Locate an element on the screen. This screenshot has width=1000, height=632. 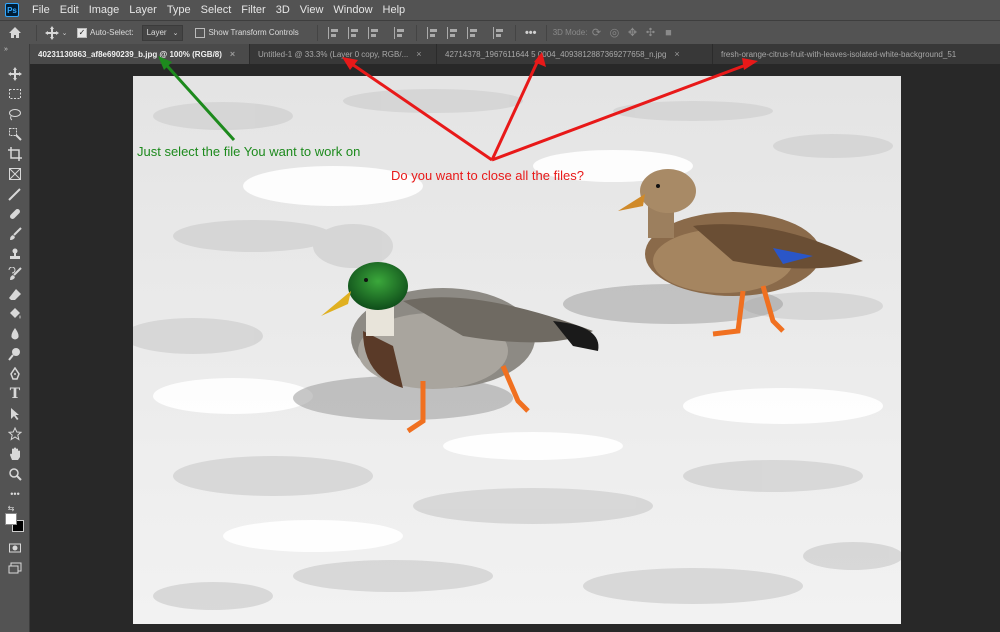
menu-image: Image is located at coordinates (104, 10).